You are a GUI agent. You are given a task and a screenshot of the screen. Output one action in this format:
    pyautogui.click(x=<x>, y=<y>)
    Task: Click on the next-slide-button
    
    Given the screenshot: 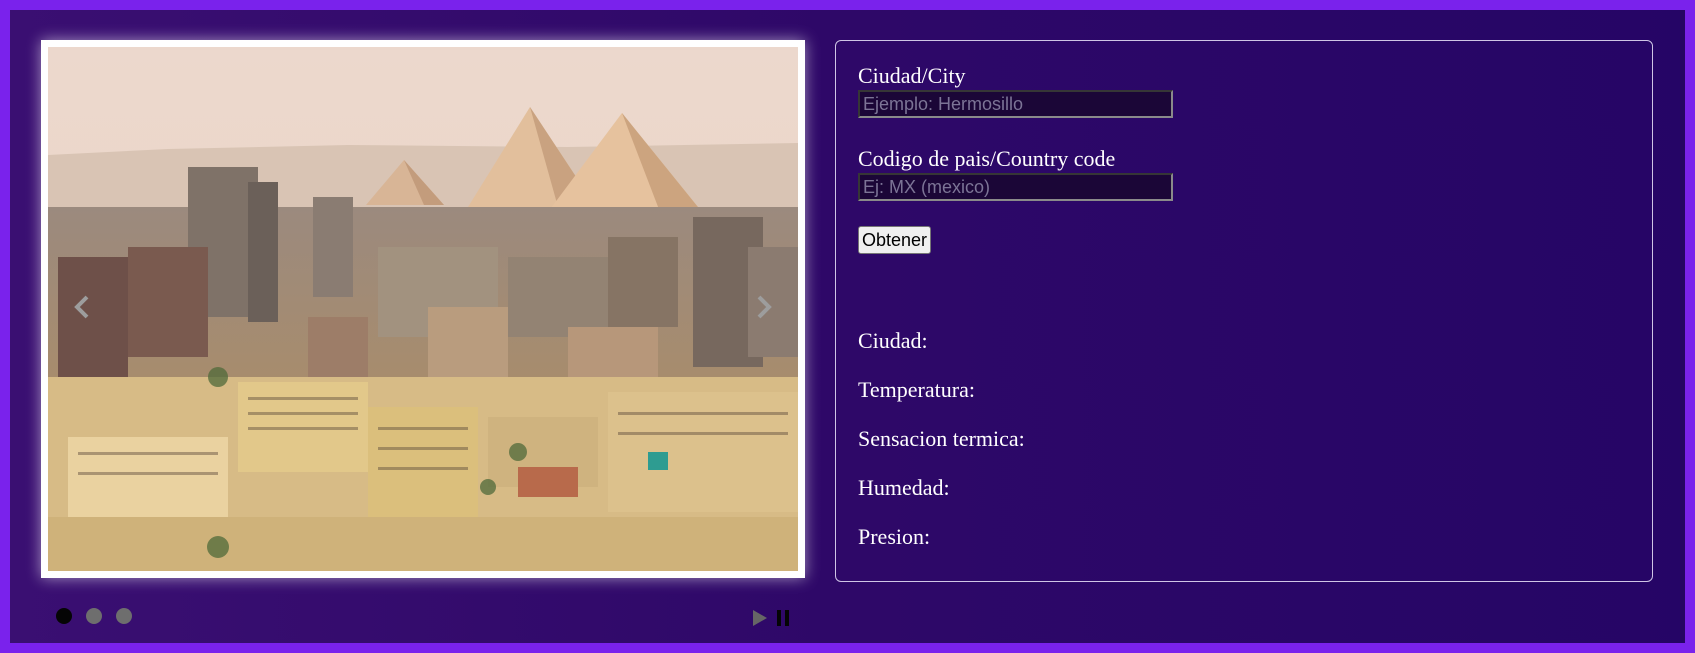 What is the action you would take?
    pyautogui.click(x=764, y=307)
    